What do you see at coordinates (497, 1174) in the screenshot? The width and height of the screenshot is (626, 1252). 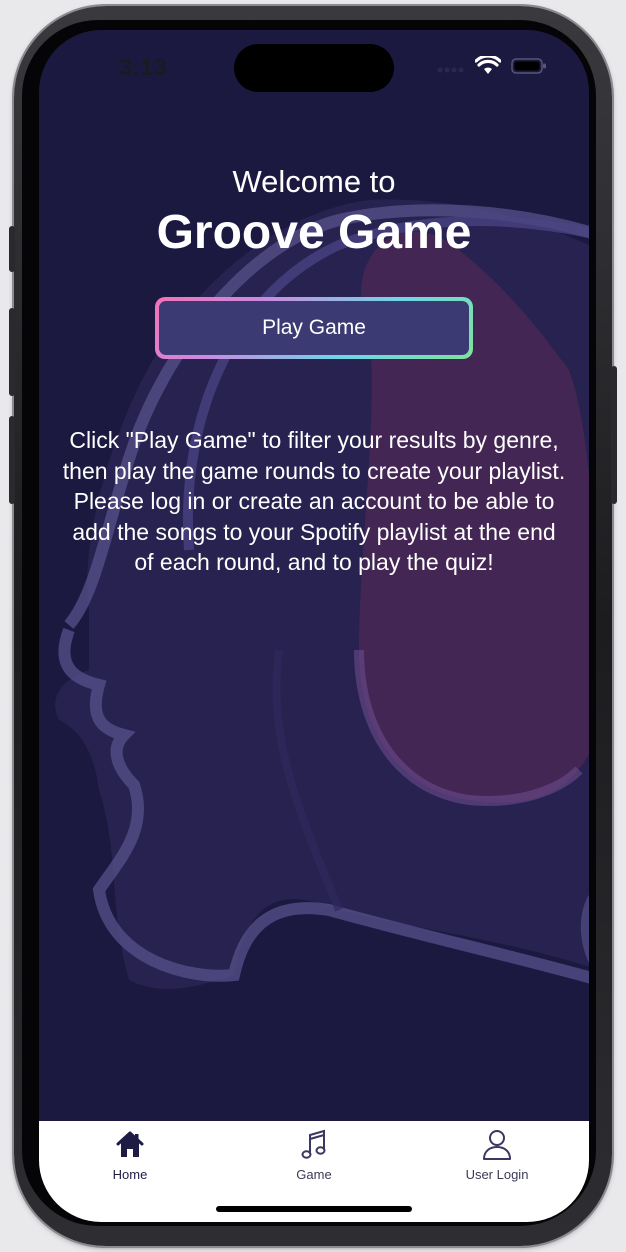 I see `tab-user-login-label: User Login` at bounding box center [497, 1174].